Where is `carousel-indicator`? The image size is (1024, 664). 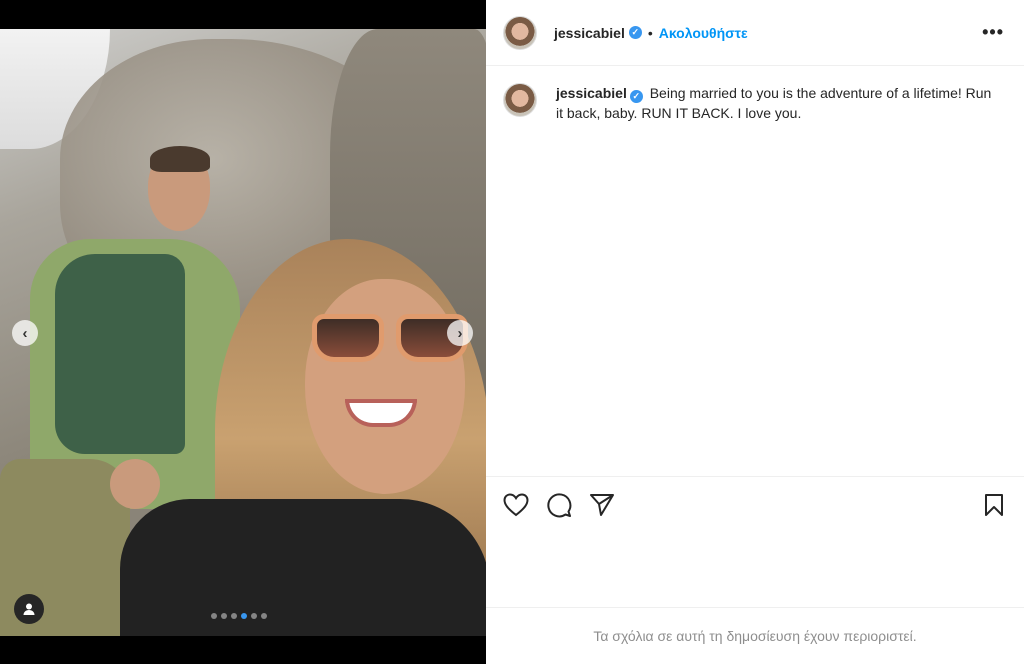 carousel-indicator is located at coordinates (239, 616).